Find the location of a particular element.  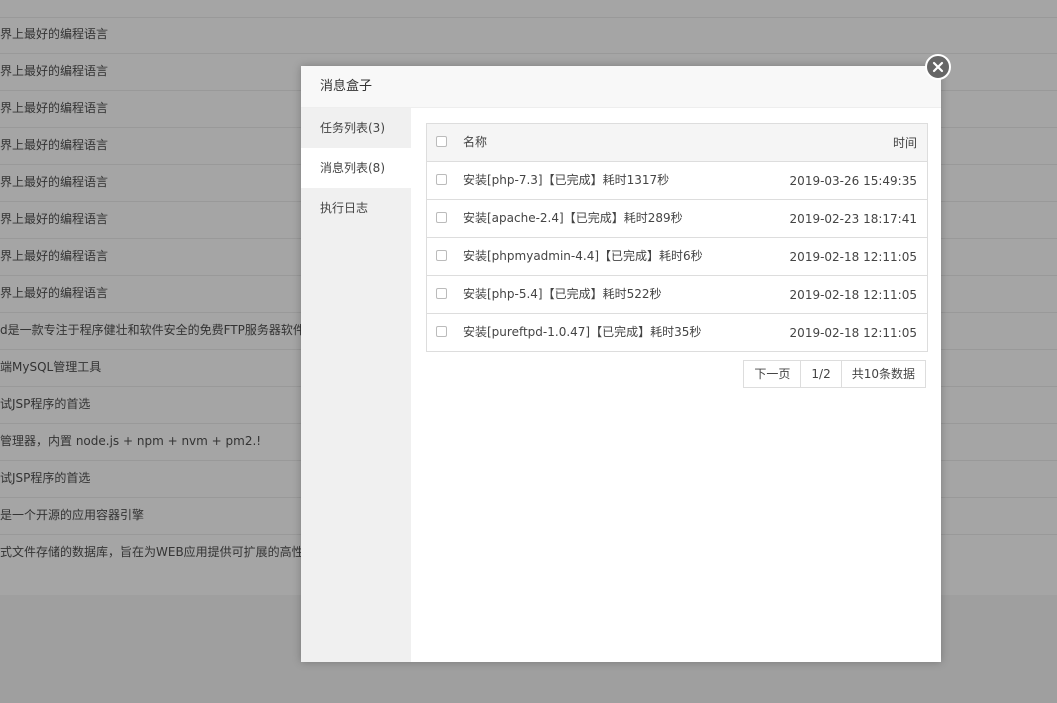

tab-execution-log: 执行日志 is located at coordinates (356, 208).